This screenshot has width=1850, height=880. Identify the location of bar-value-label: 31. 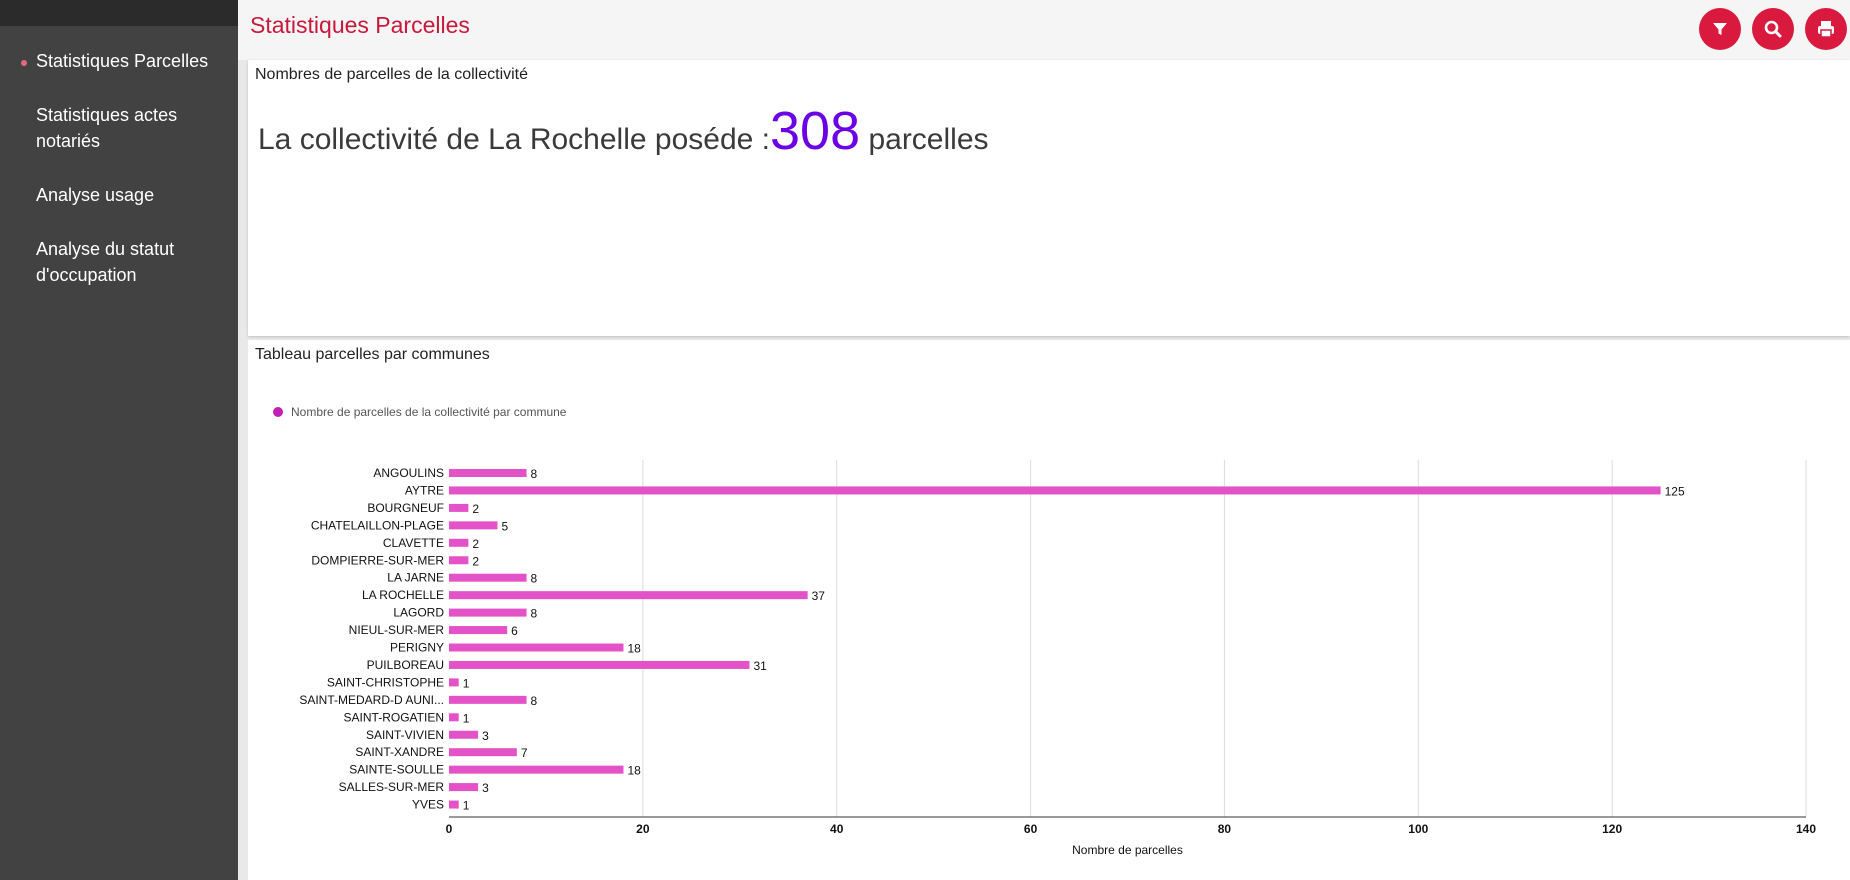
(760, 666).